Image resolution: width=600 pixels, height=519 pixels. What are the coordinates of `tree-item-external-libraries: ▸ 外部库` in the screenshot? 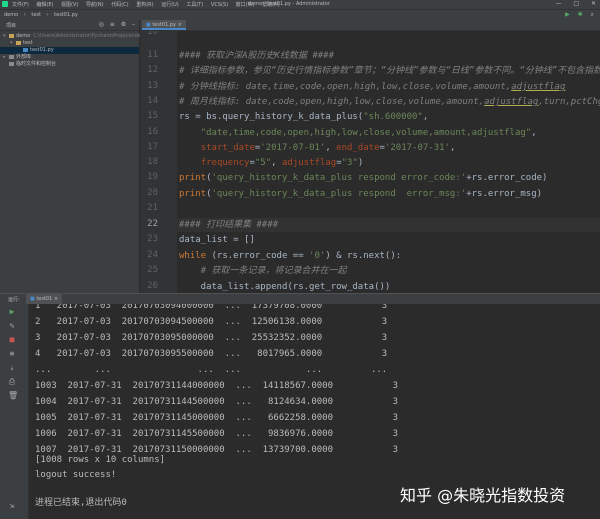 It's located at (69, 57).